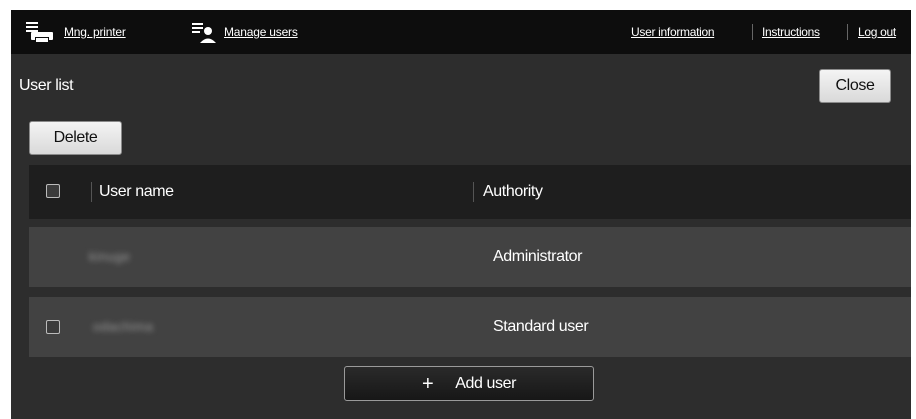  I want to click on page-title: User list, so click(46, 85).